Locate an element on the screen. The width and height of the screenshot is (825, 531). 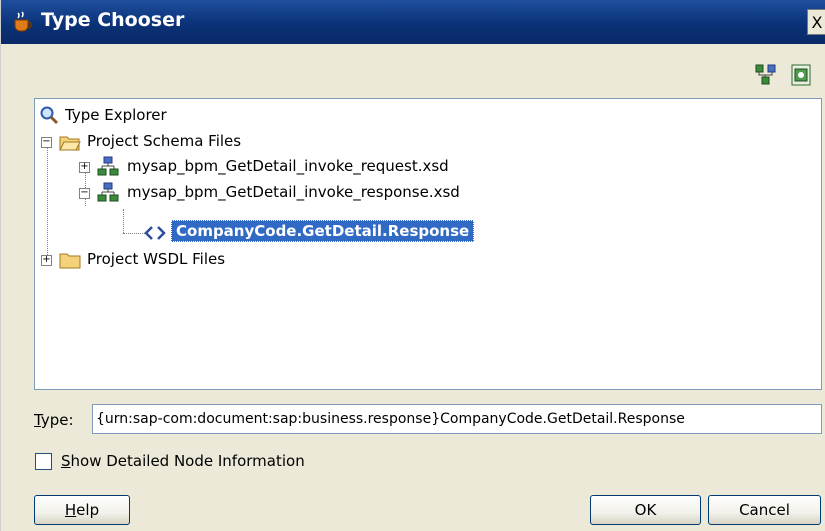
schema-structure-icon is located at coordinates (766, 75).